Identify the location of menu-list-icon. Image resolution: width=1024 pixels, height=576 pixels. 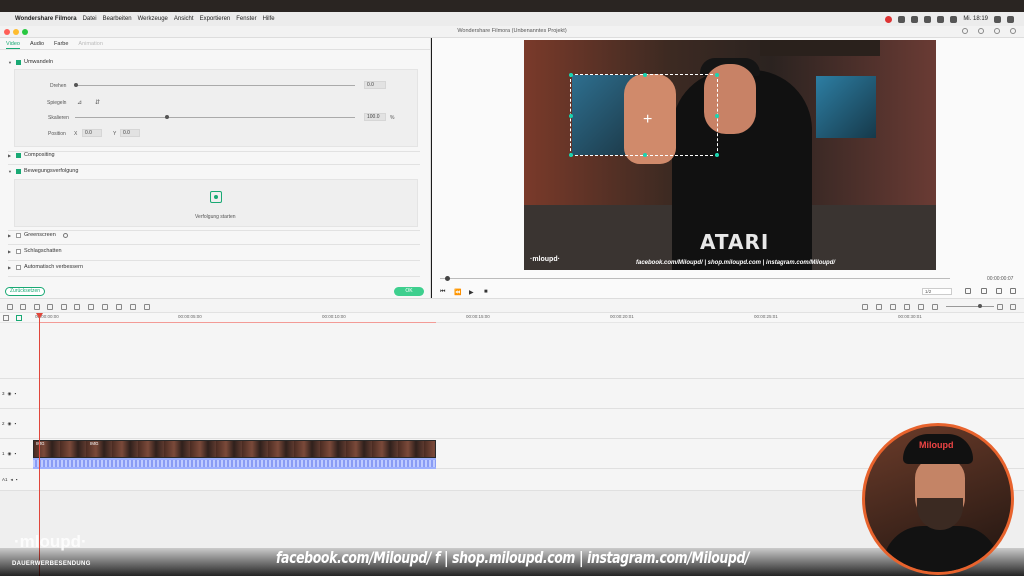
(1010, 19).